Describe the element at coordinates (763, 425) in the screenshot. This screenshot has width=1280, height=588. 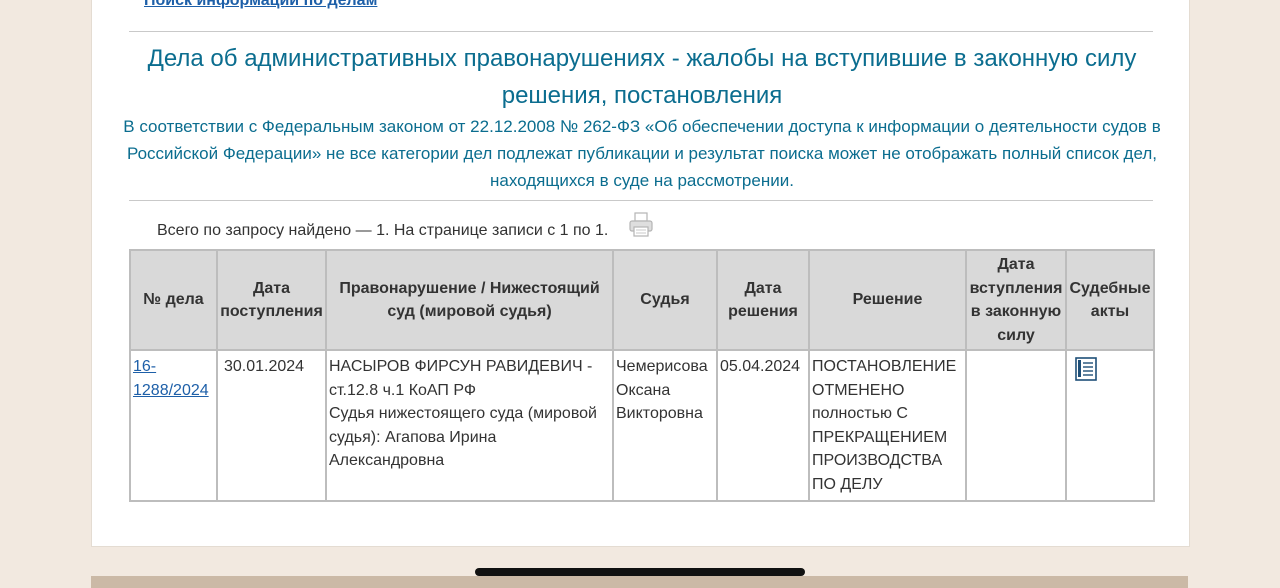
I see `cell-decision-date: 05.04.2024` at that location.